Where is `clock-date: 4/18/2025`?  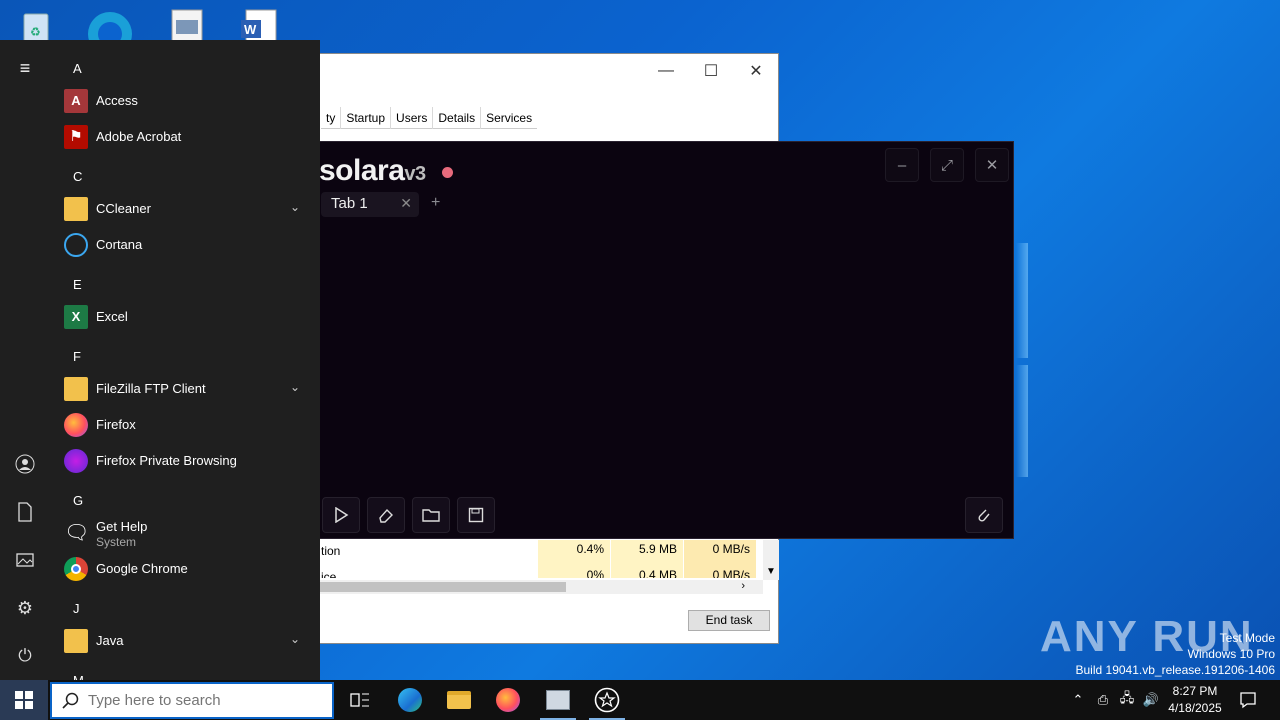
clock-date: 4/18/2025 is located at coordinates (1195, 708).